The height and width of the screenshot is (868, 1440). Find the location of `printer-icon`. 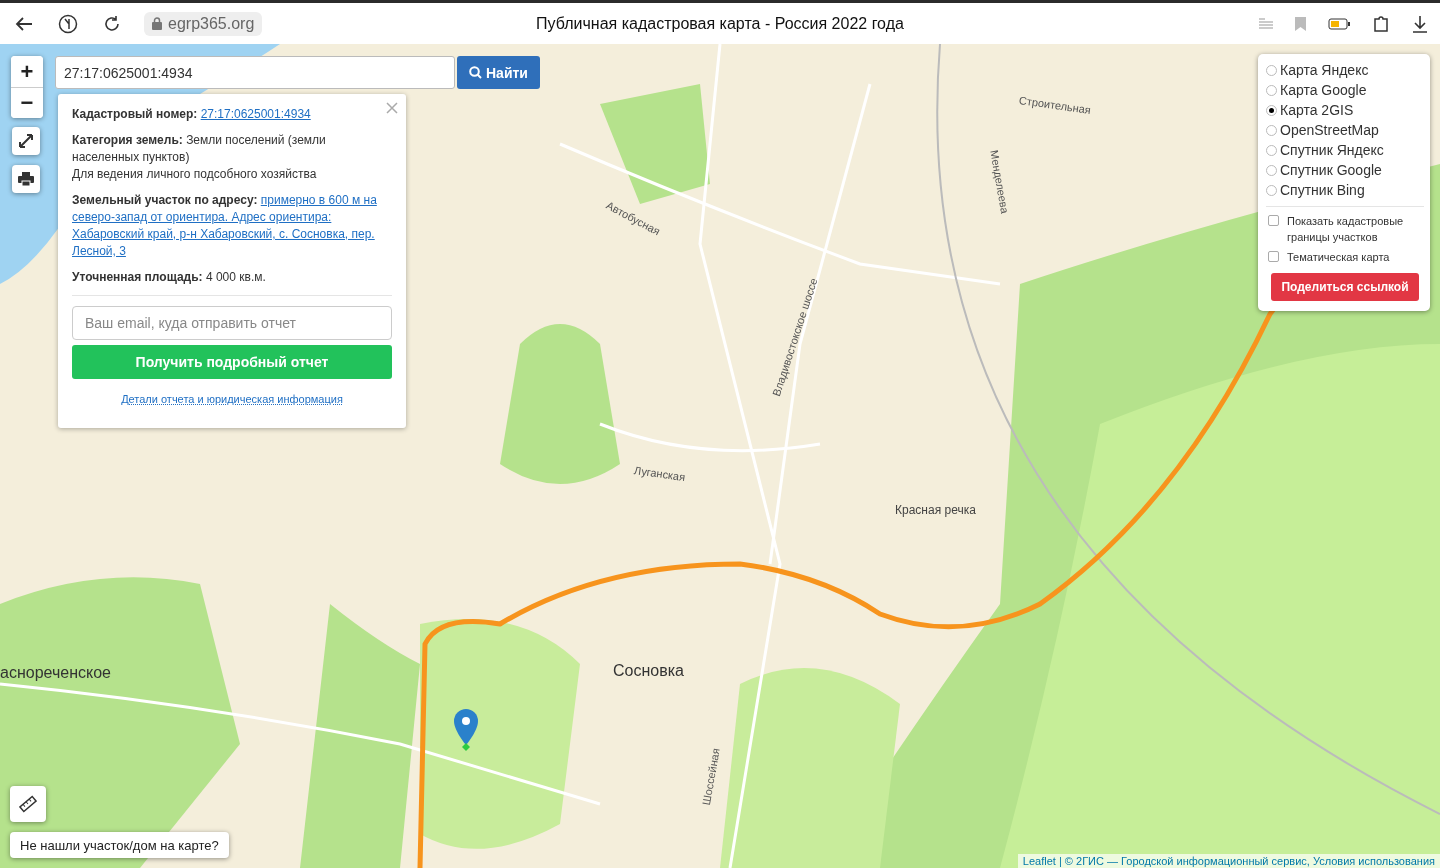

printer-icon is located at coordinates (26, 179).